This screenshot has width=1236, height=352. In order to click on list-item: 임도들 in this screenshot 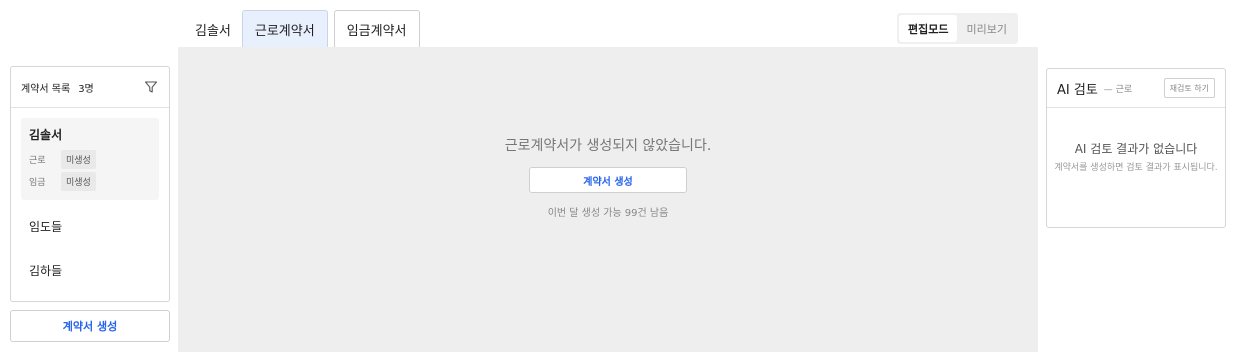, I will do `click(90, 226)`.